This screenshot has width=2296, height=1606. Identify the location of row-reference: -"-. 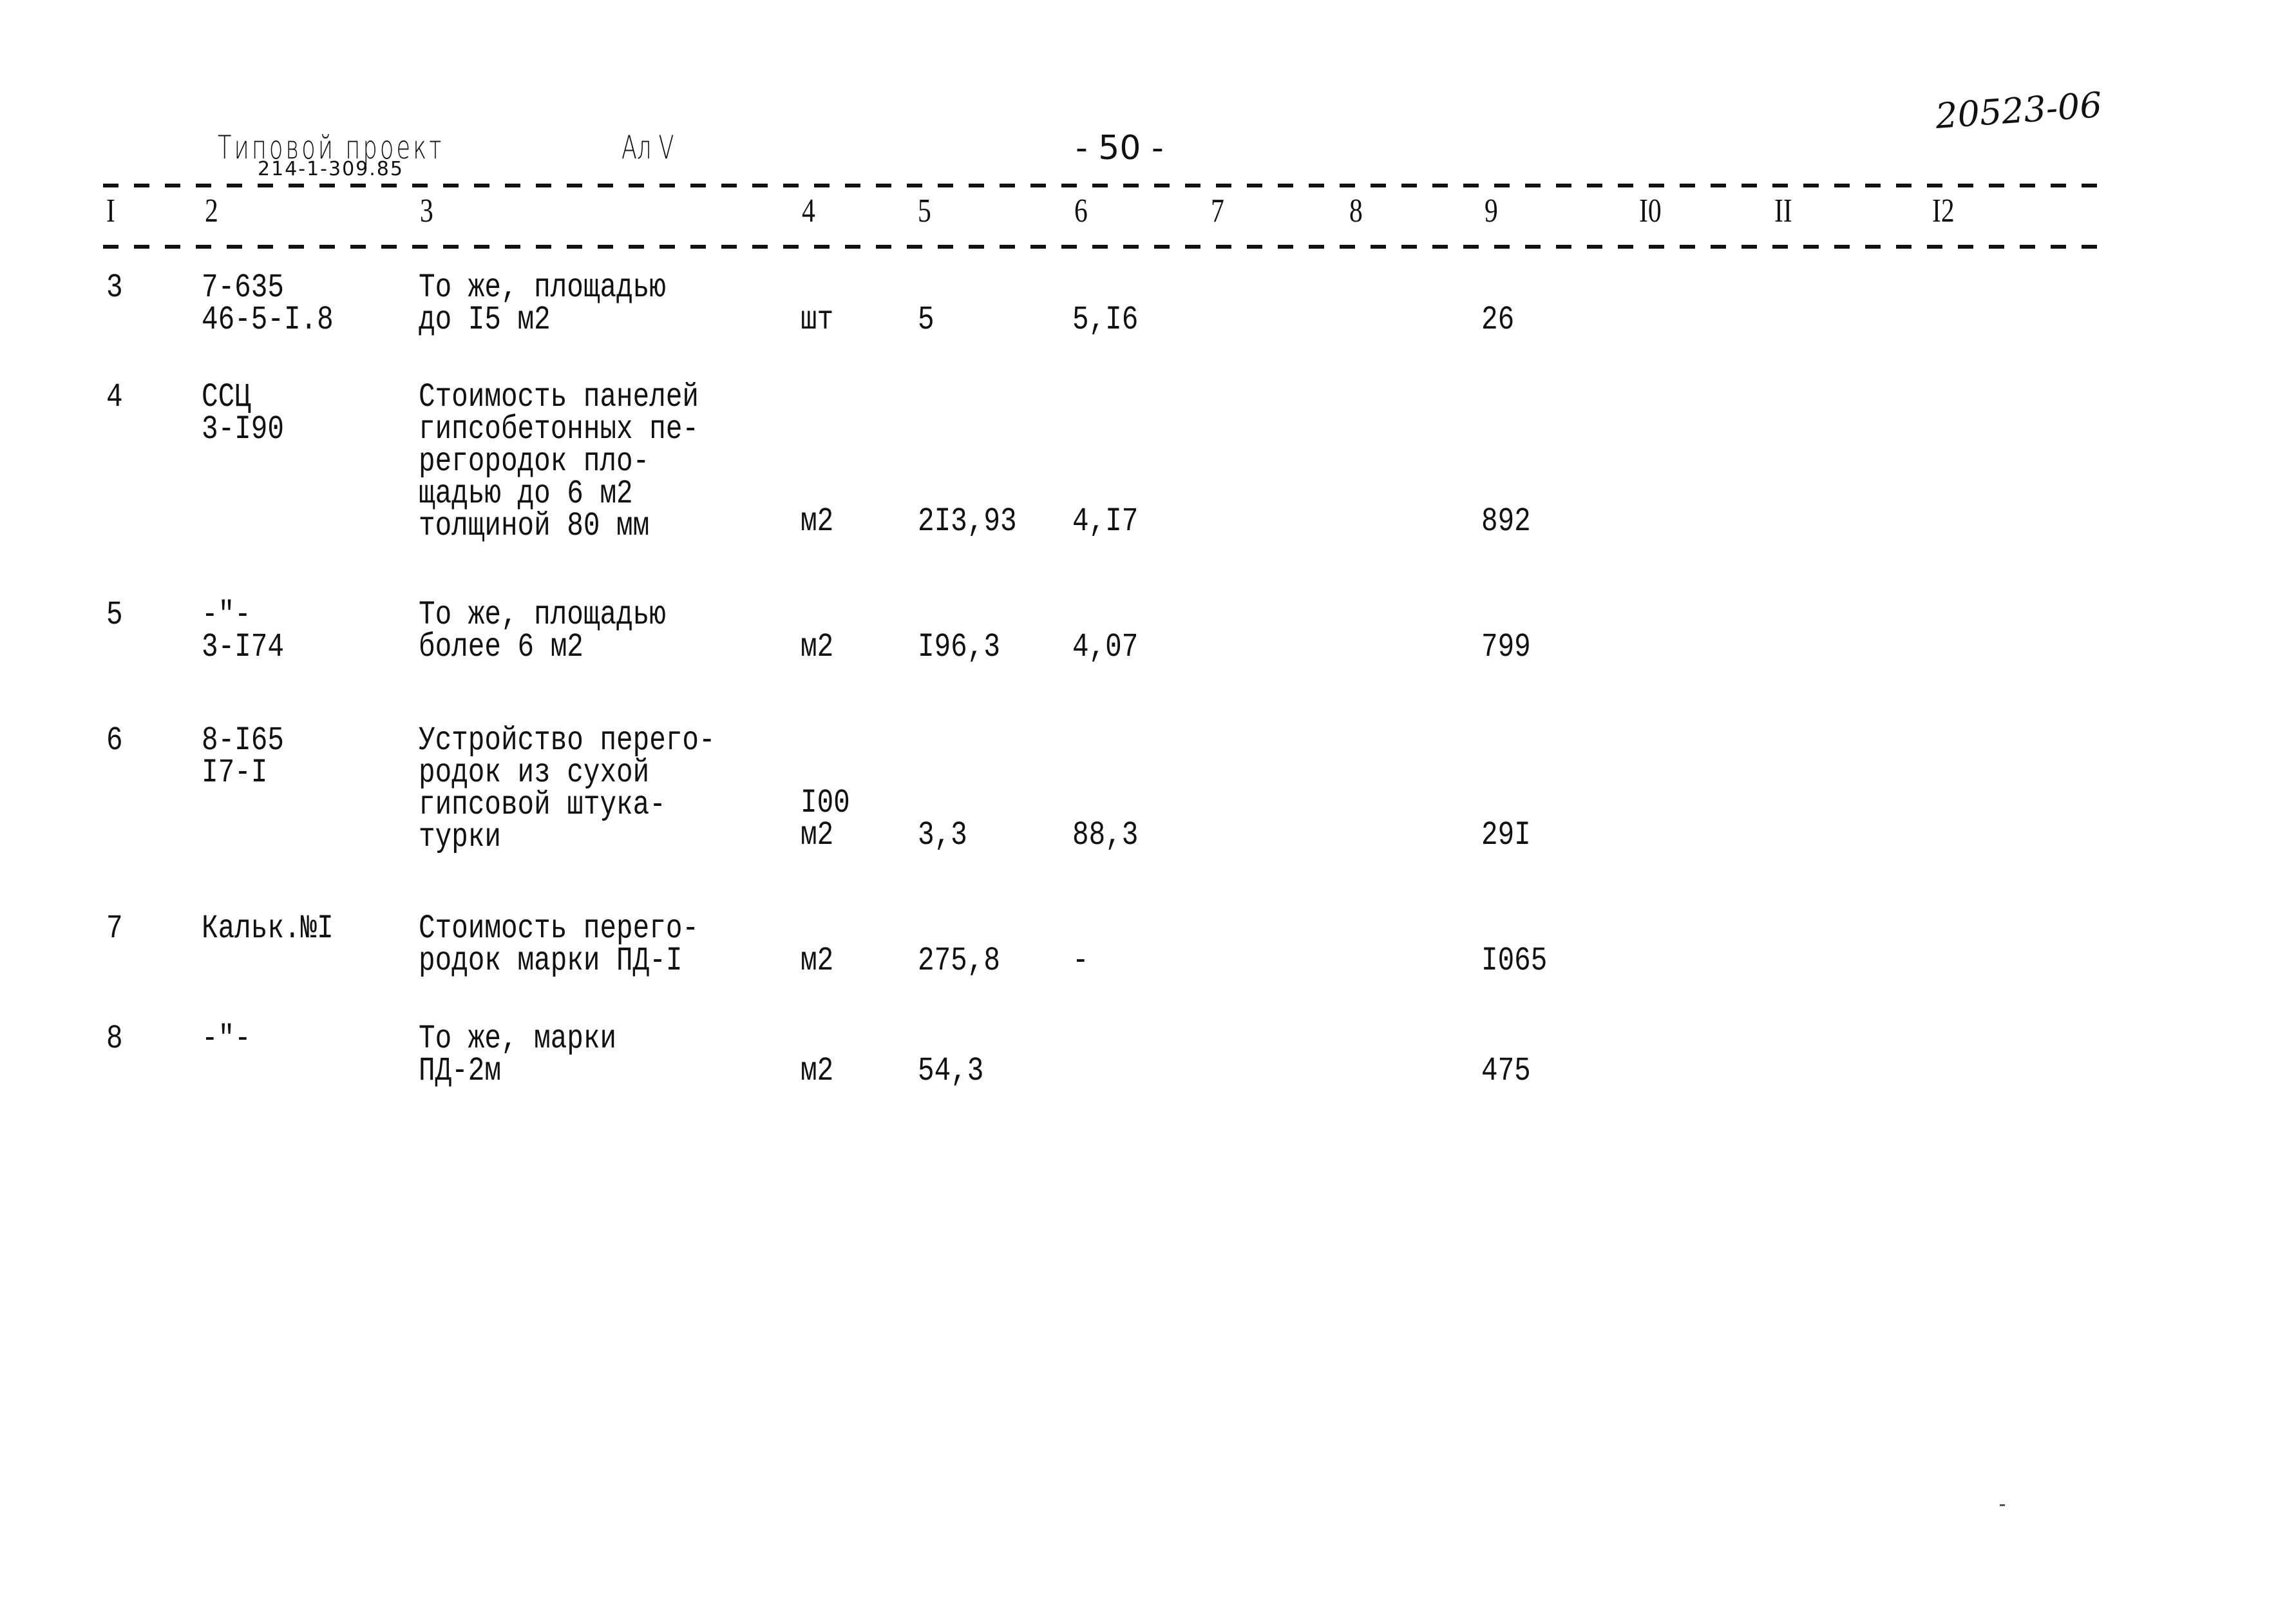
(226, 1039).